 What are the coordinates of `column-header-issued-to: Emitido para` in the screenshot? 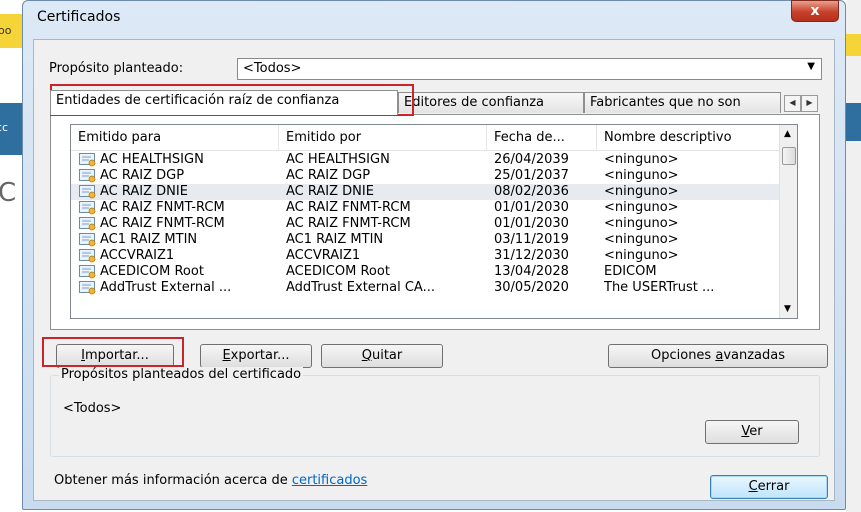 It's located at (175, 137).